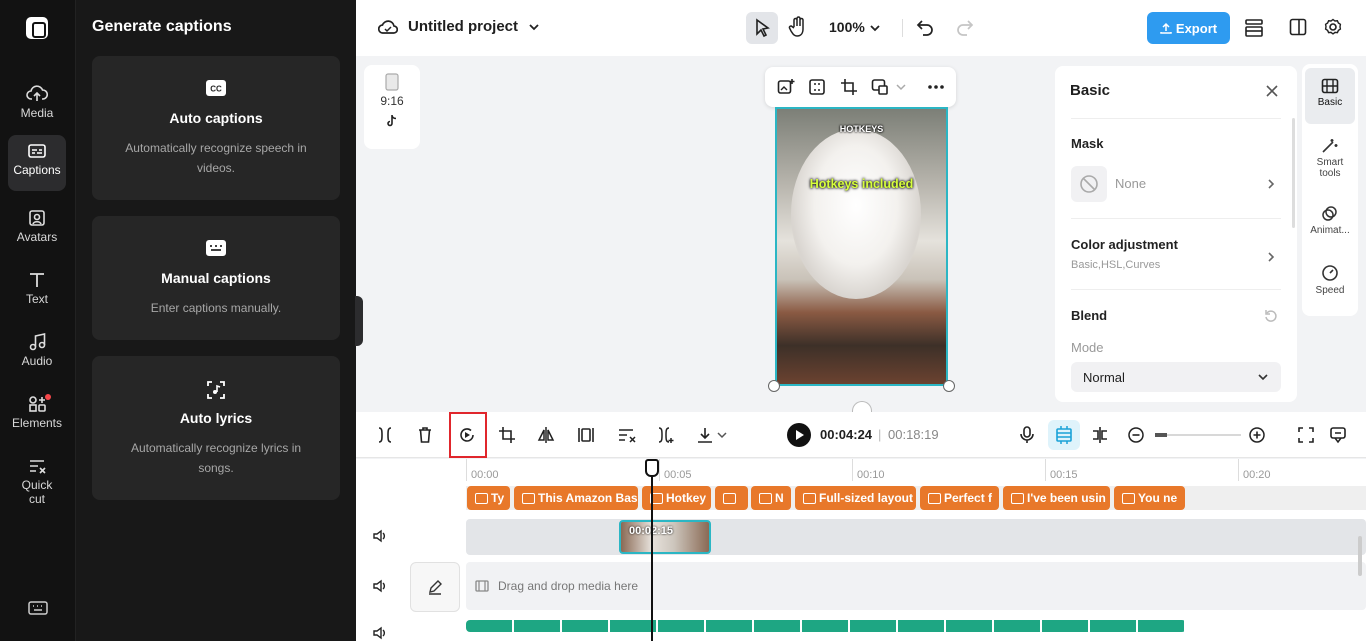  What do you see at coordinates (162, 26) in the screenshot?
I see `panel-title: Generate captions` at bounding box center [162, 26].